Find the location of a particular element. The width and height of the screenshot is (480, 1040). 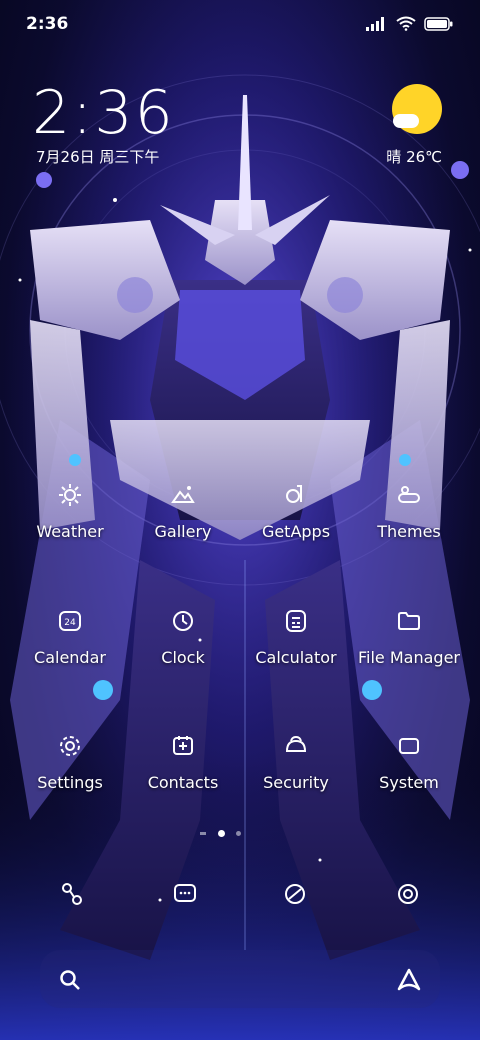

app-gallery: Gallery is located at coordinates (183, 511).